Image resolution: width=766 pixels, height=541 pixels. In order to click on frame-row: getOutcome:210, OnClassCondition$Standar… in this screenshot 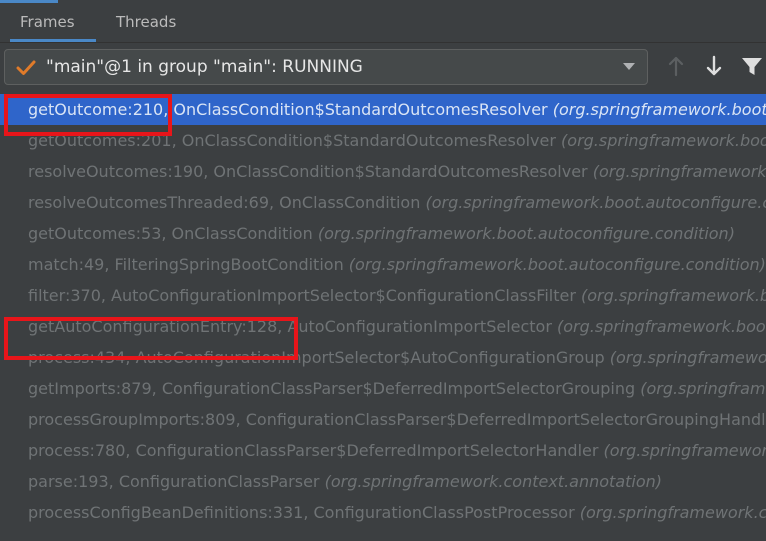, I will do `click(383, 109)`.